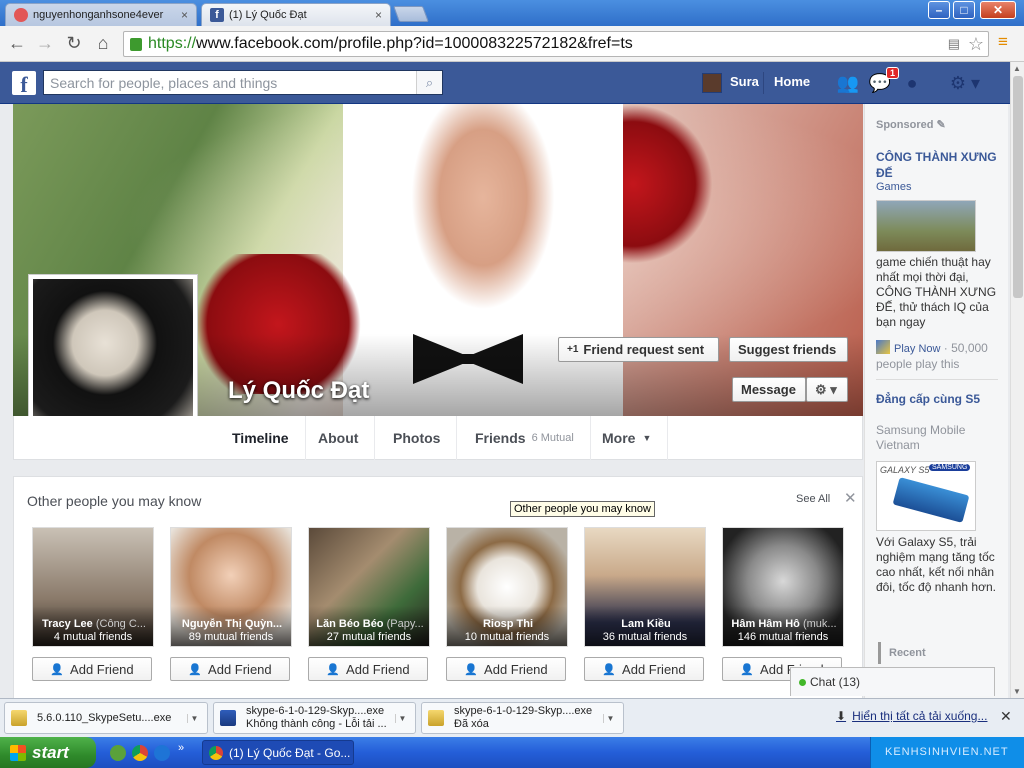  I want to click on scroll-down-icon: ▼, so click(1017, 691).